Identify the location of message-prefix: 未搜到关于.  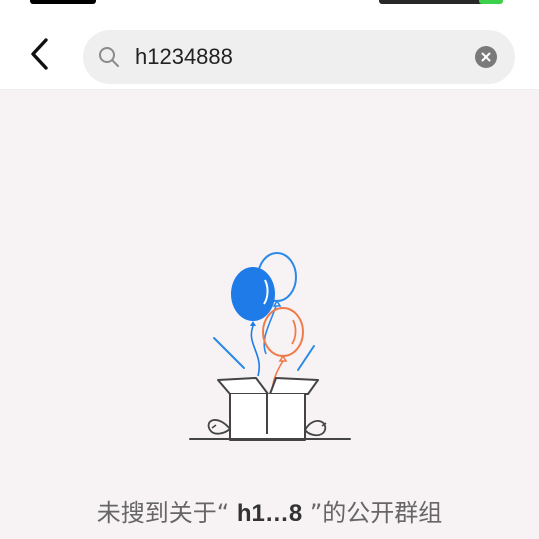
(156, 513).